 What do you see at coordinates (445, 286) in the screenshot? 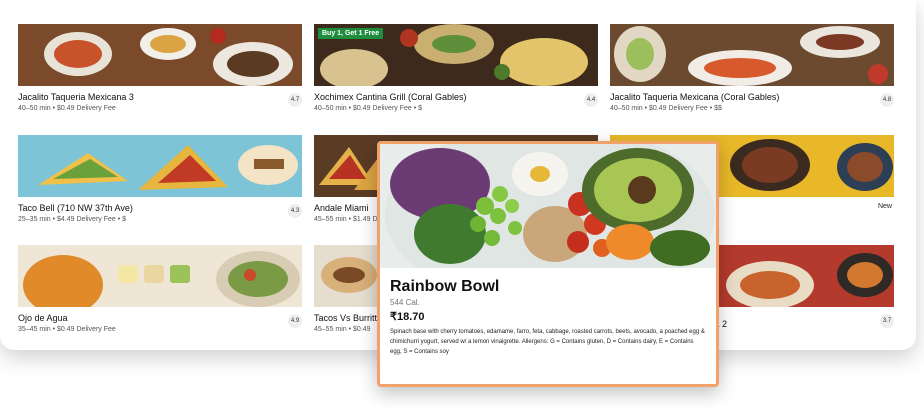
I see `dish-title: Rainbow Bowl` at bounding box center [445, 286].